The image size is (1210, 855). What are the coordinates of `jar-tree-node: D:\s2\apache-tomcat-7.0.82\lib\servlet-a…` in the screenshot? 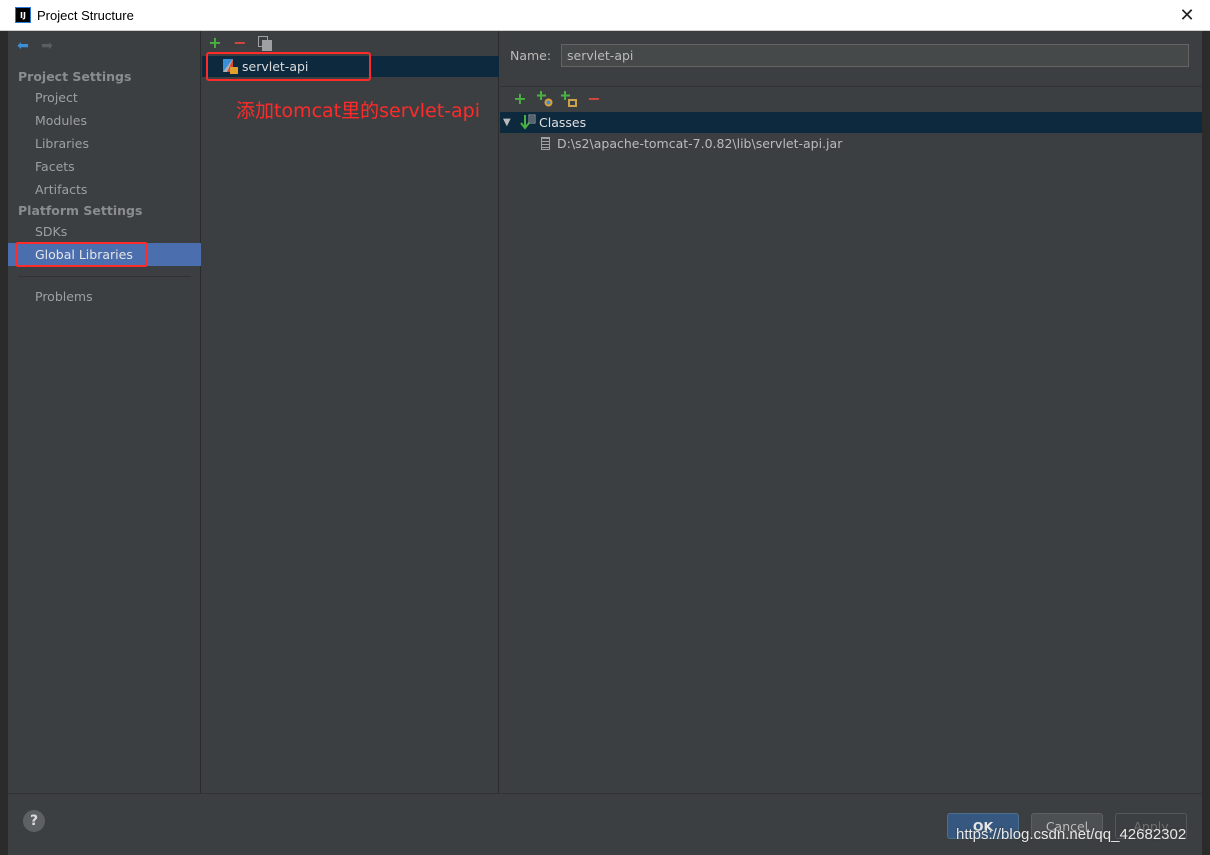 It's located at (851, 143).